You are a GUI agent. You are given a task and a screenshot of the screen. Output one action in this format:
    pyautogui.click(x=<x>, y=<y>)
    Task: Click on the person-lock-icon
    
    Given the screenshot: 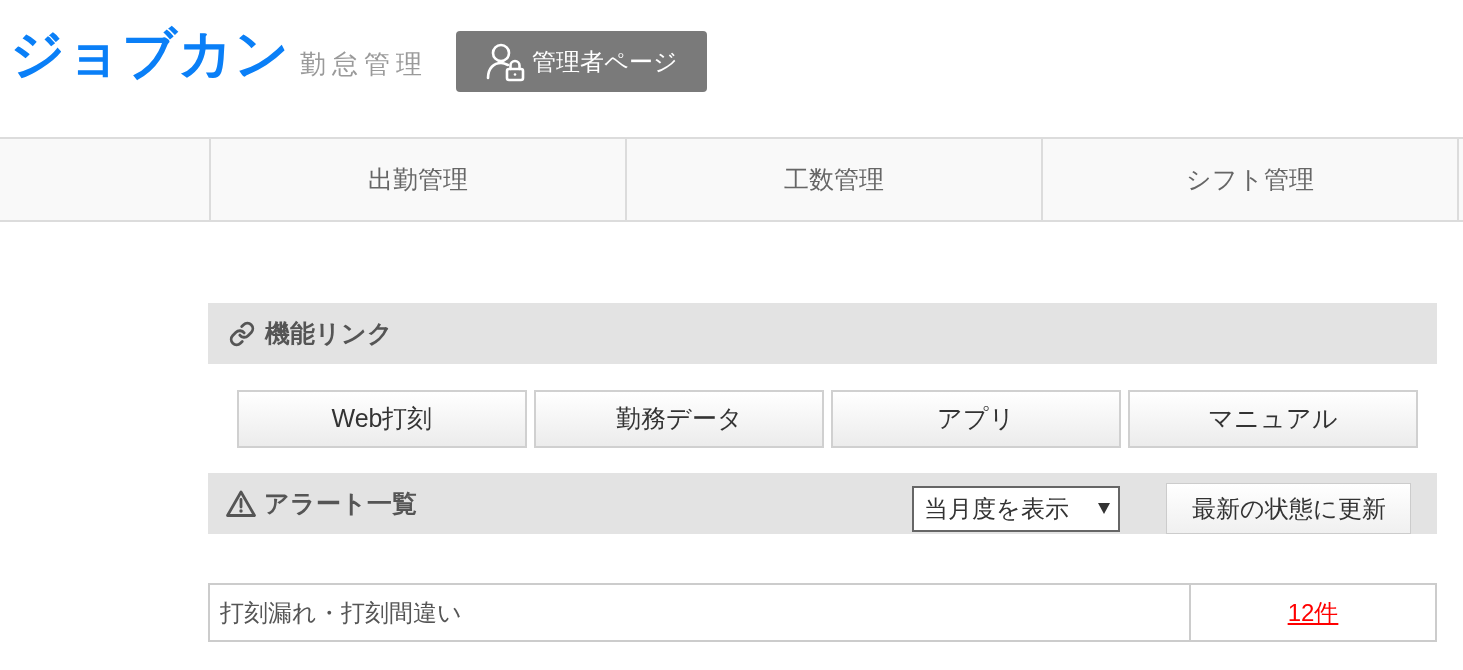 What is the action you would take?
    pyautogui.click(x=505, y=61)
    